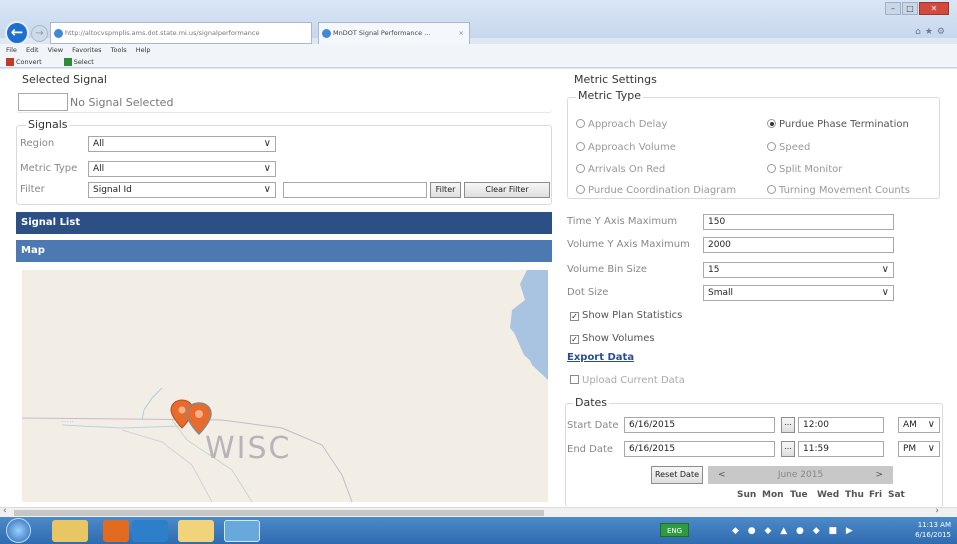 The height and width of the screenshot is (544, 957). I want to click on end-ampm-value: PM, so click(910, 449).